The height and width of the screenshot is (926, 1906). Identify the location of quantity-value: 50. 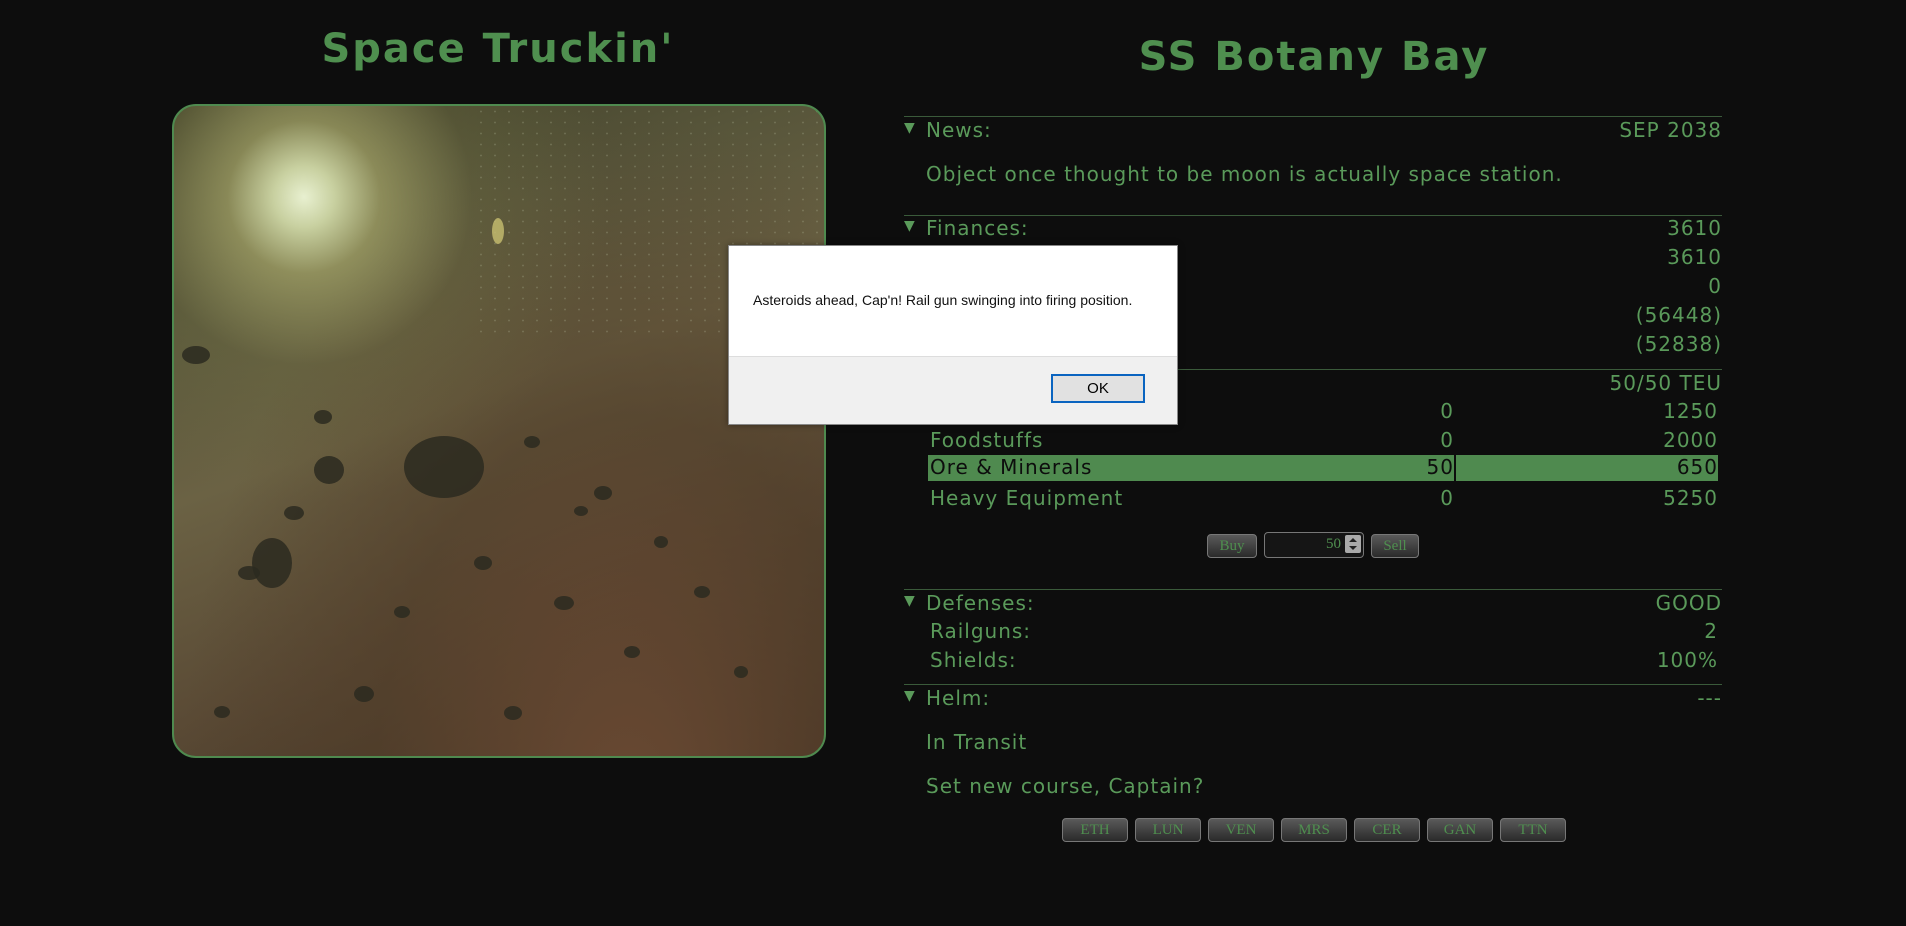
(1333, 544).